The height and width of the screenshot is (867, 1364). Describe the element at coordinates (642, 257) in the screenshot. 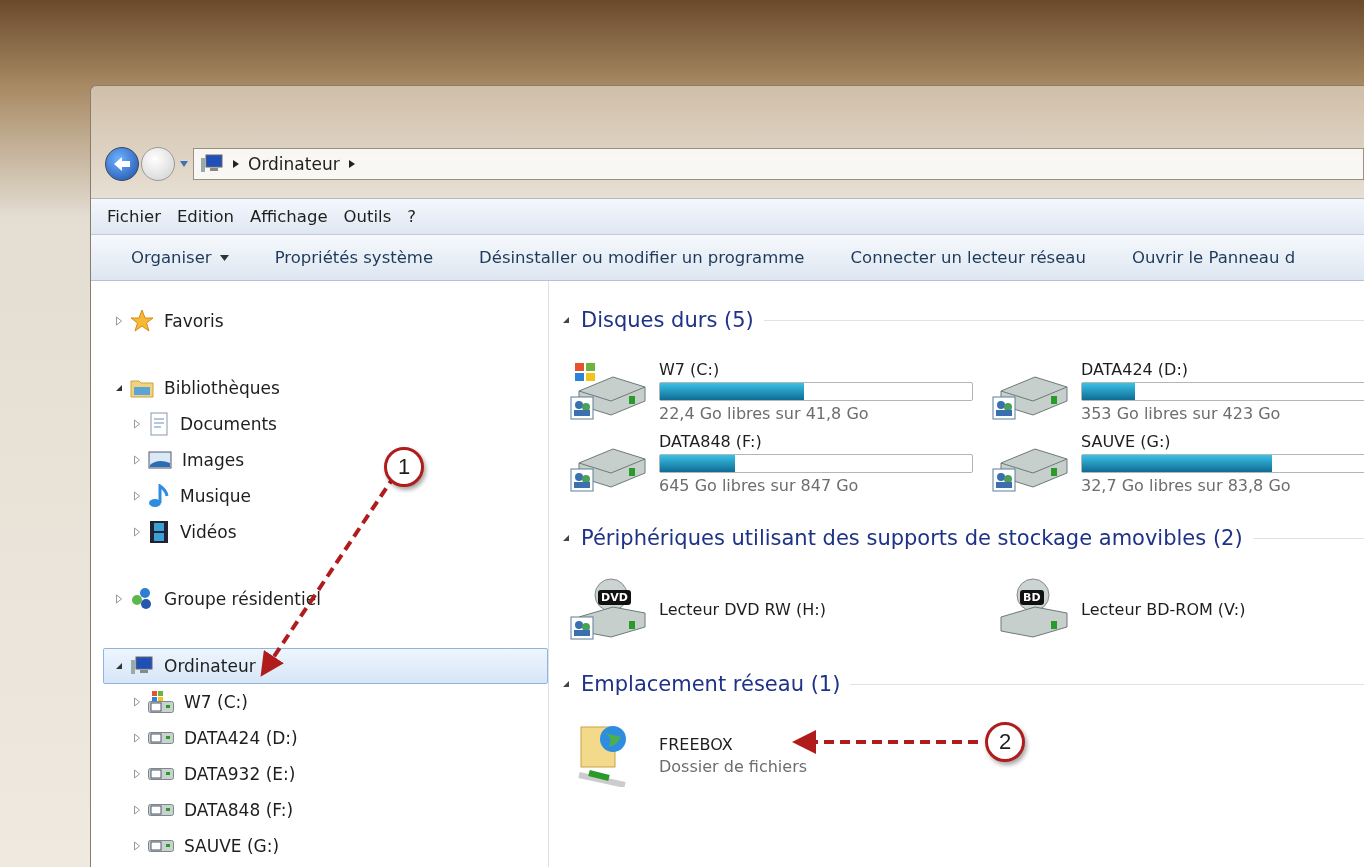

I see `toolbar-button: Désinstaller ou modifier un programme` at that location.